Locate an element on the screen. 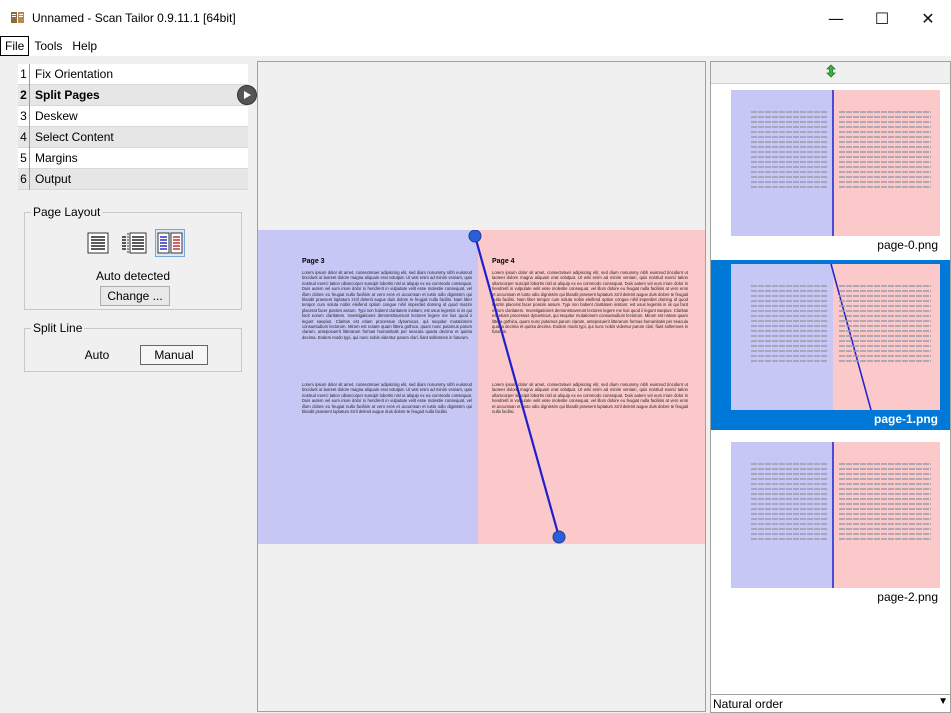  stage-label: Fix Orientation is located at coordinates (74, 74).